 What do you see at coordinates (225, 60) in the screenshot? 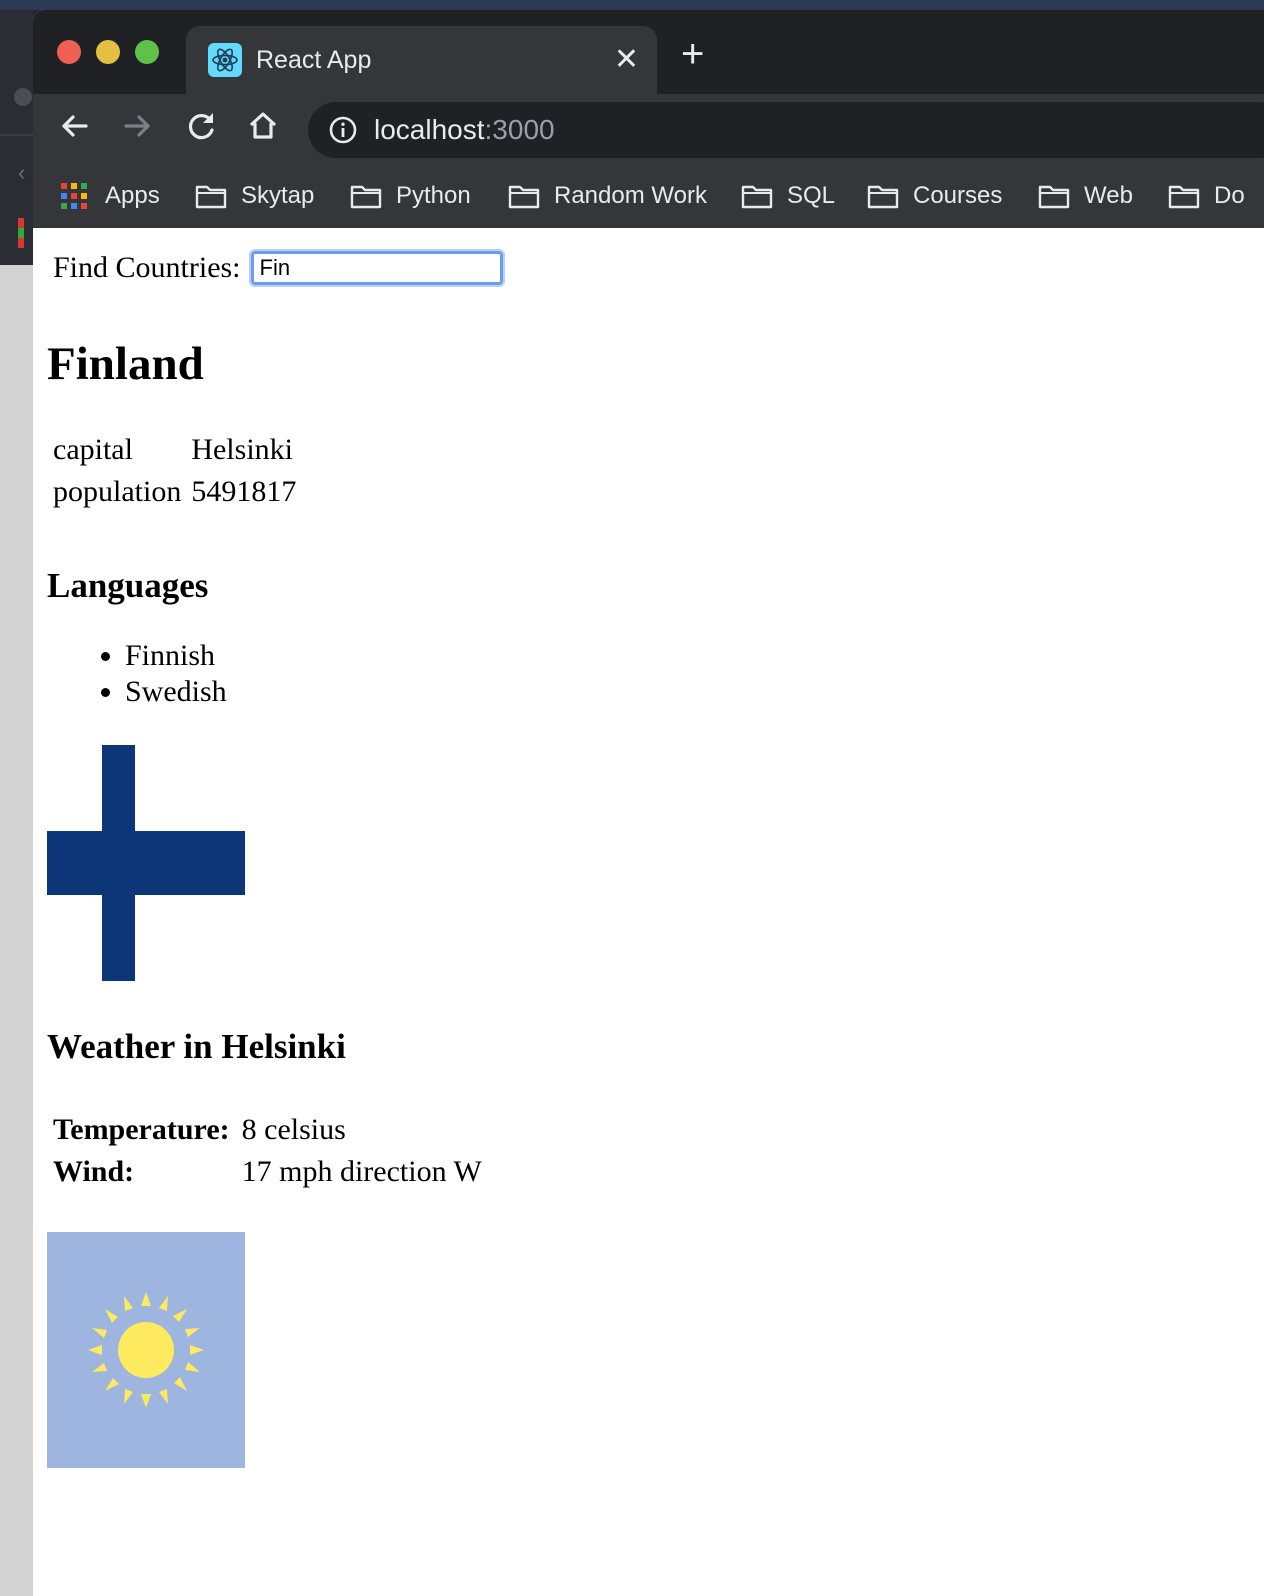
I see `react-logo-icon` at bounding box center [225, 60].